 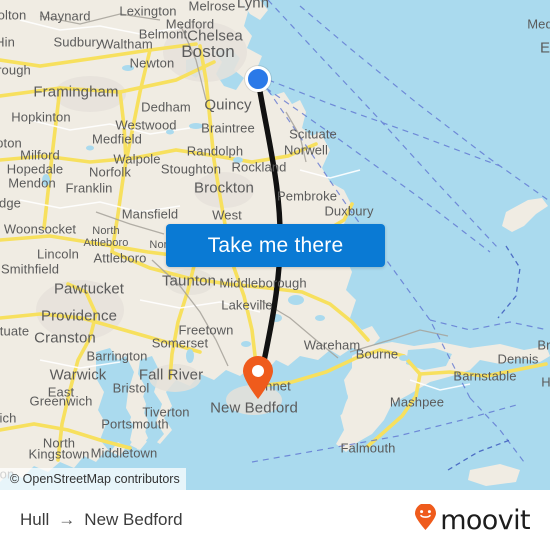 I want to click on trip-destination-label: New Bedford, so click(x=133, y=519).